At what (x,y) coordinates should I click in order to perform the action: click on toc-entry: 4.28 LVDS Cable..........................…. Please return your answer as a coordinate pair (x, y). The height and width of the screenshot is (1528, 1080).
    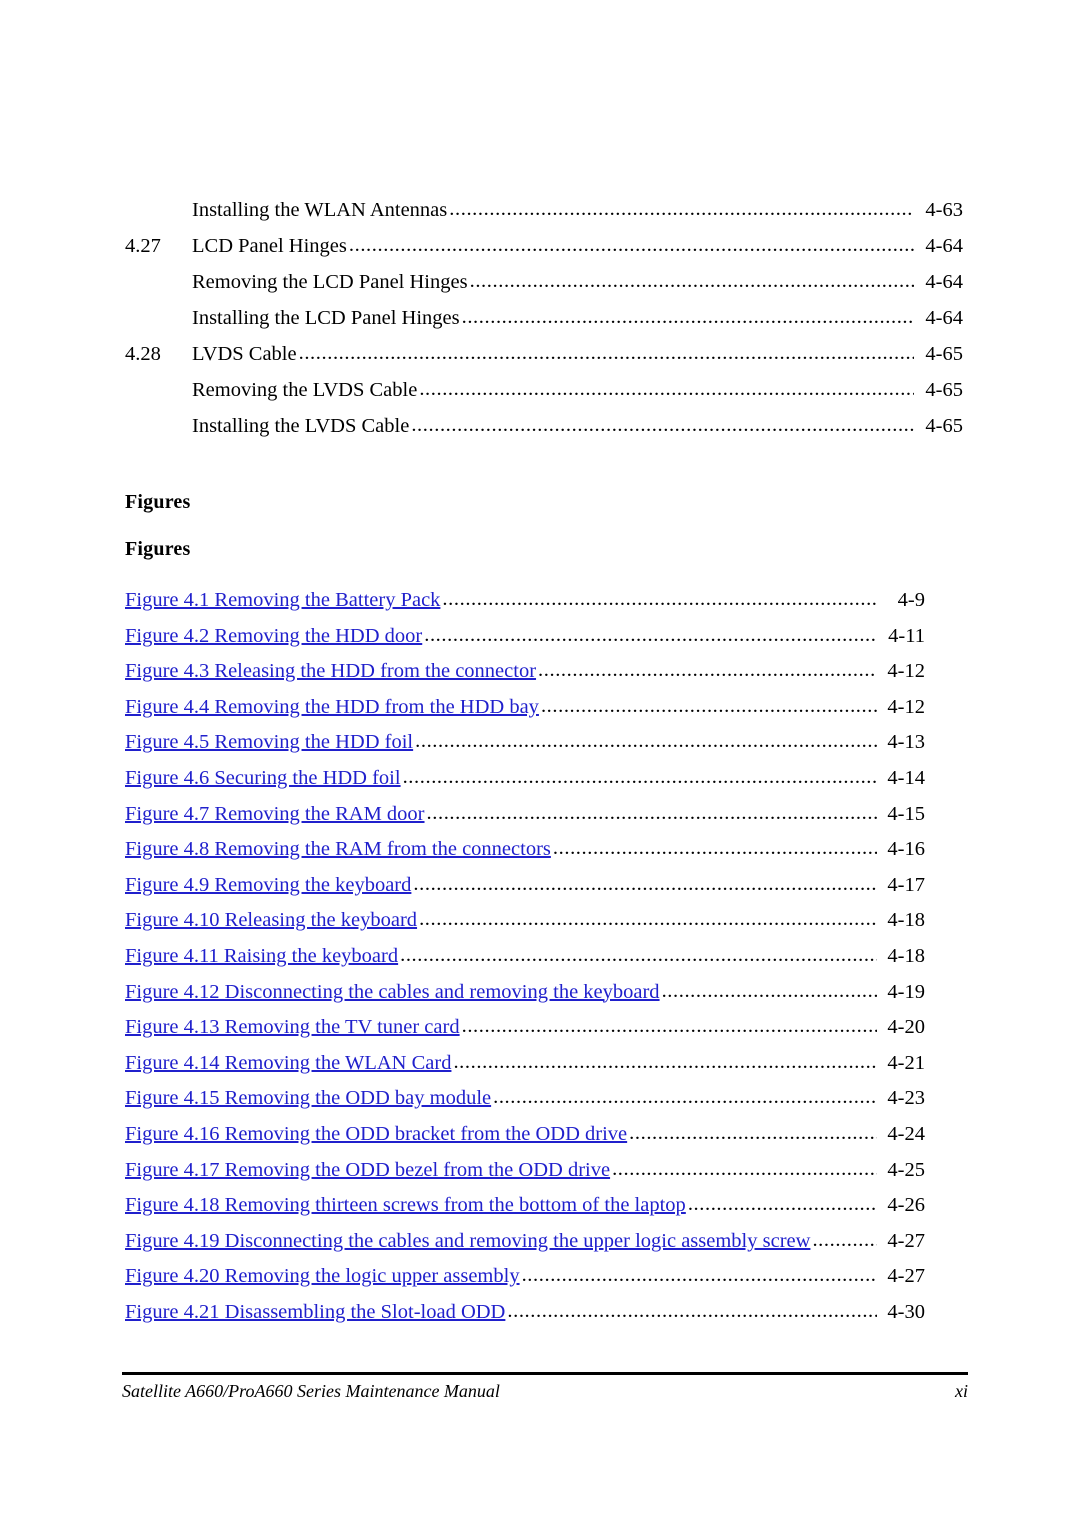
    Looking at the image, I should click on (544, 354).